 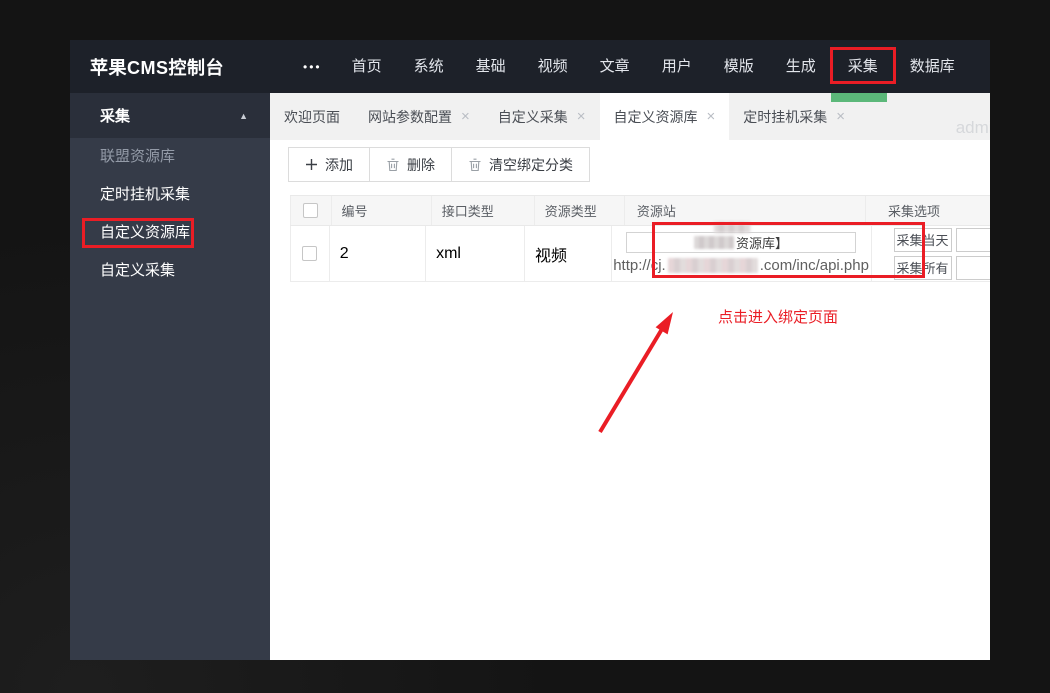 I want to click on sidebar-group-collect: 采集 ▲, so click(x=170, y=115).